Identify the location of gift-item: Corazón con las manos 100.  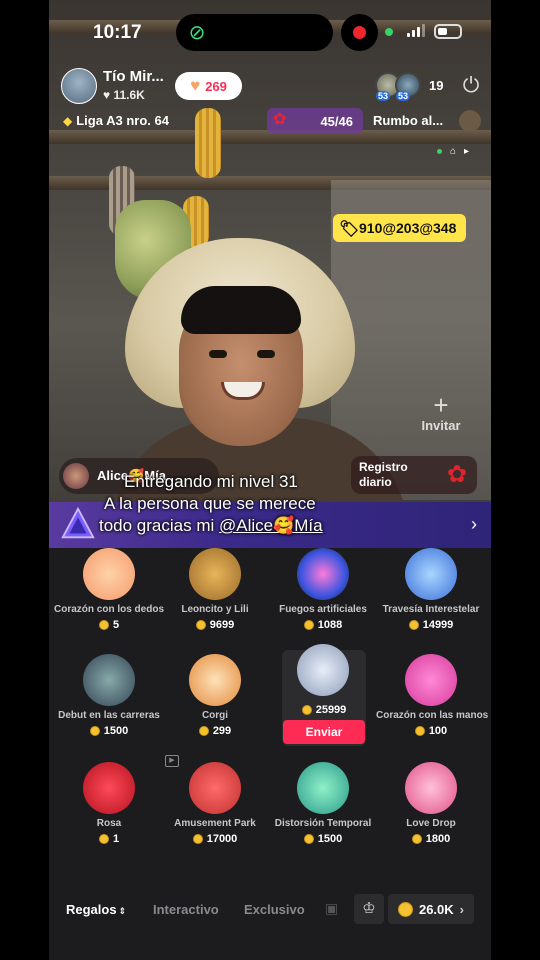
(432, 695).